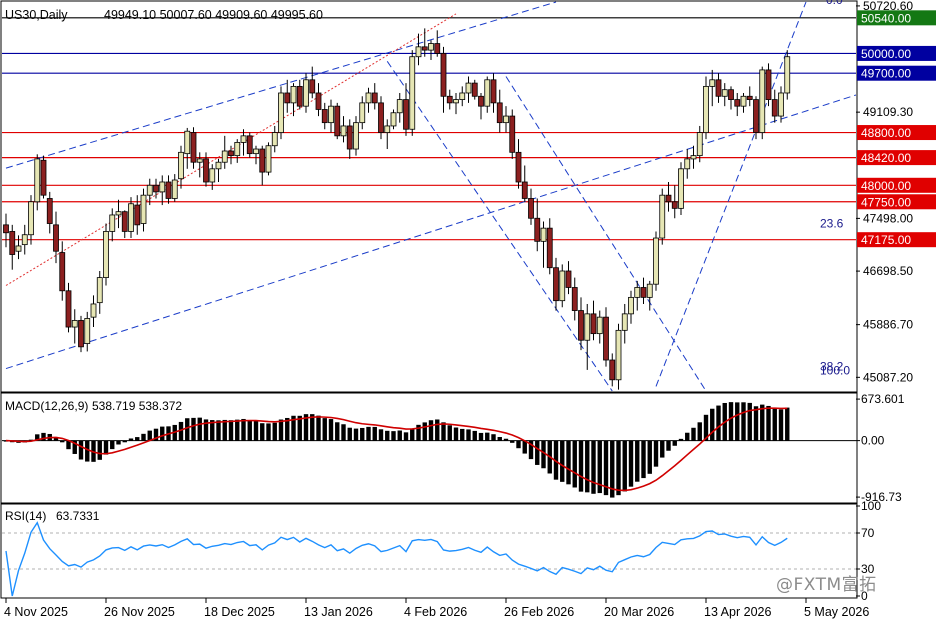 The image size is (936, 629). What do you see at coordinates (826, 585) in the screenshot?
I see `fxtm-watermark: @FXTM富拓` at bounding box center [826, 585].